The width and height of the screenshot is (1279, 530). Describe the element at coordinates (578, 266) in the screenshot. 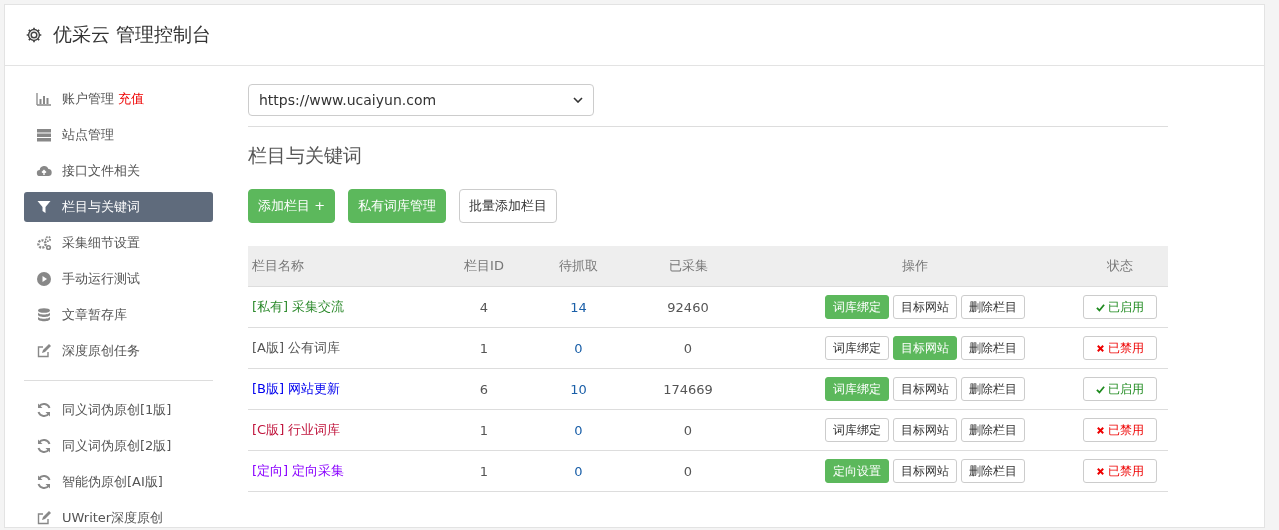

I see `column-header: 待抓取` at that location.